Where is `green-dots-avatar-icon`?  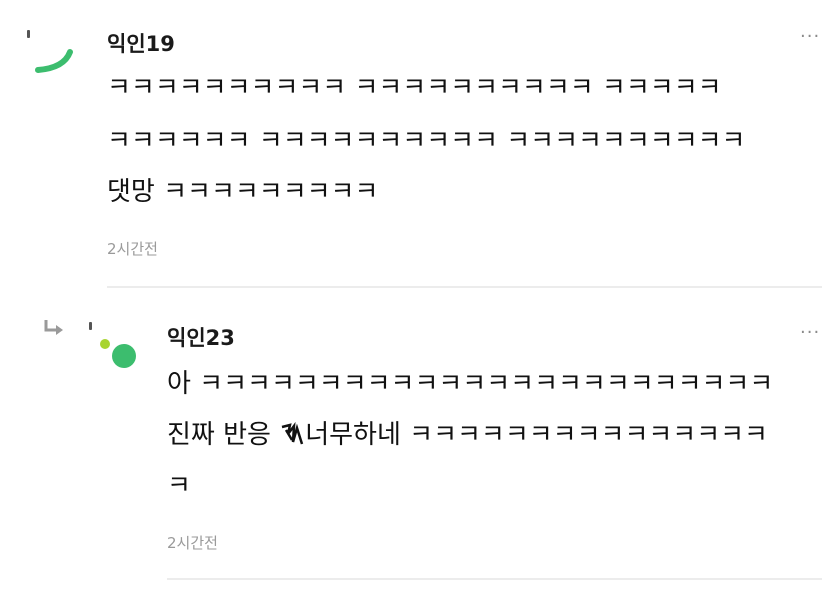 green-dots-avatar-icon is located at coordinates (112, 345).